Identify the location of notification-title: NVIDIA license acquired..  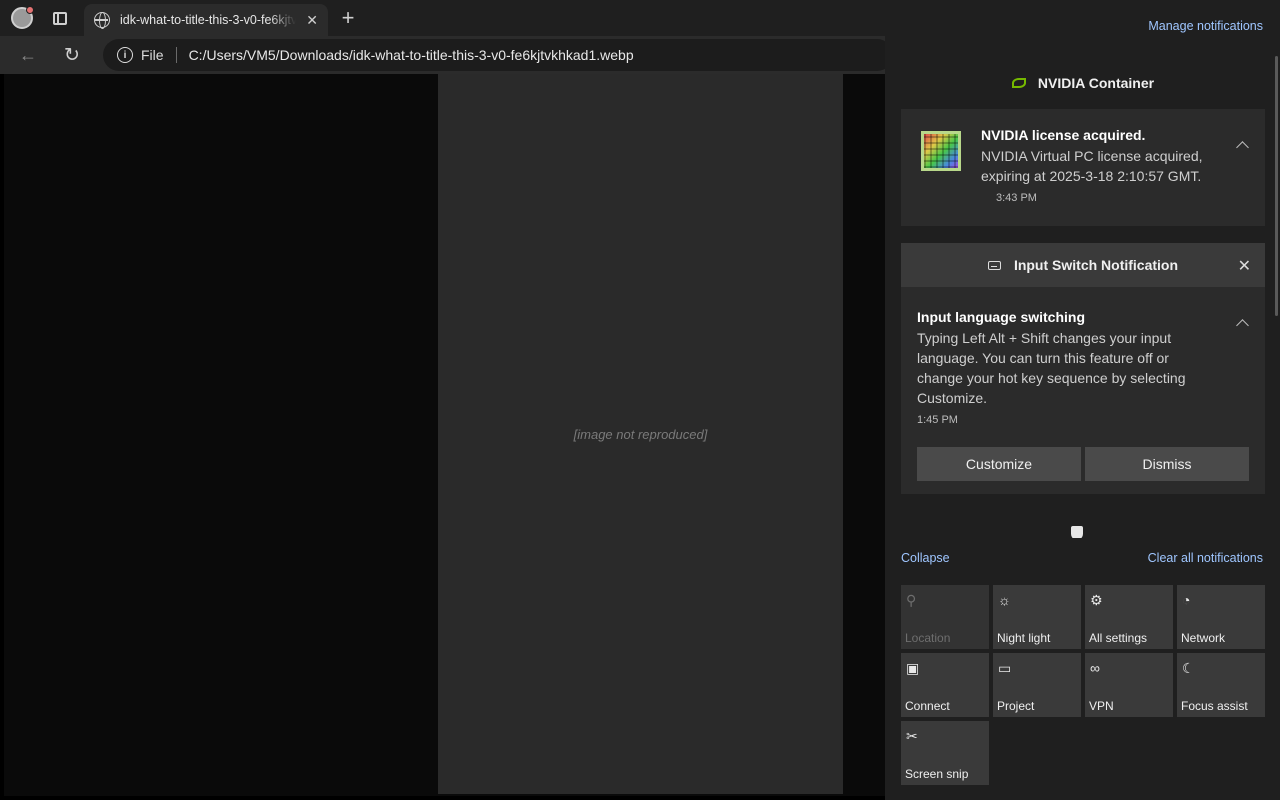
(1063, 135).